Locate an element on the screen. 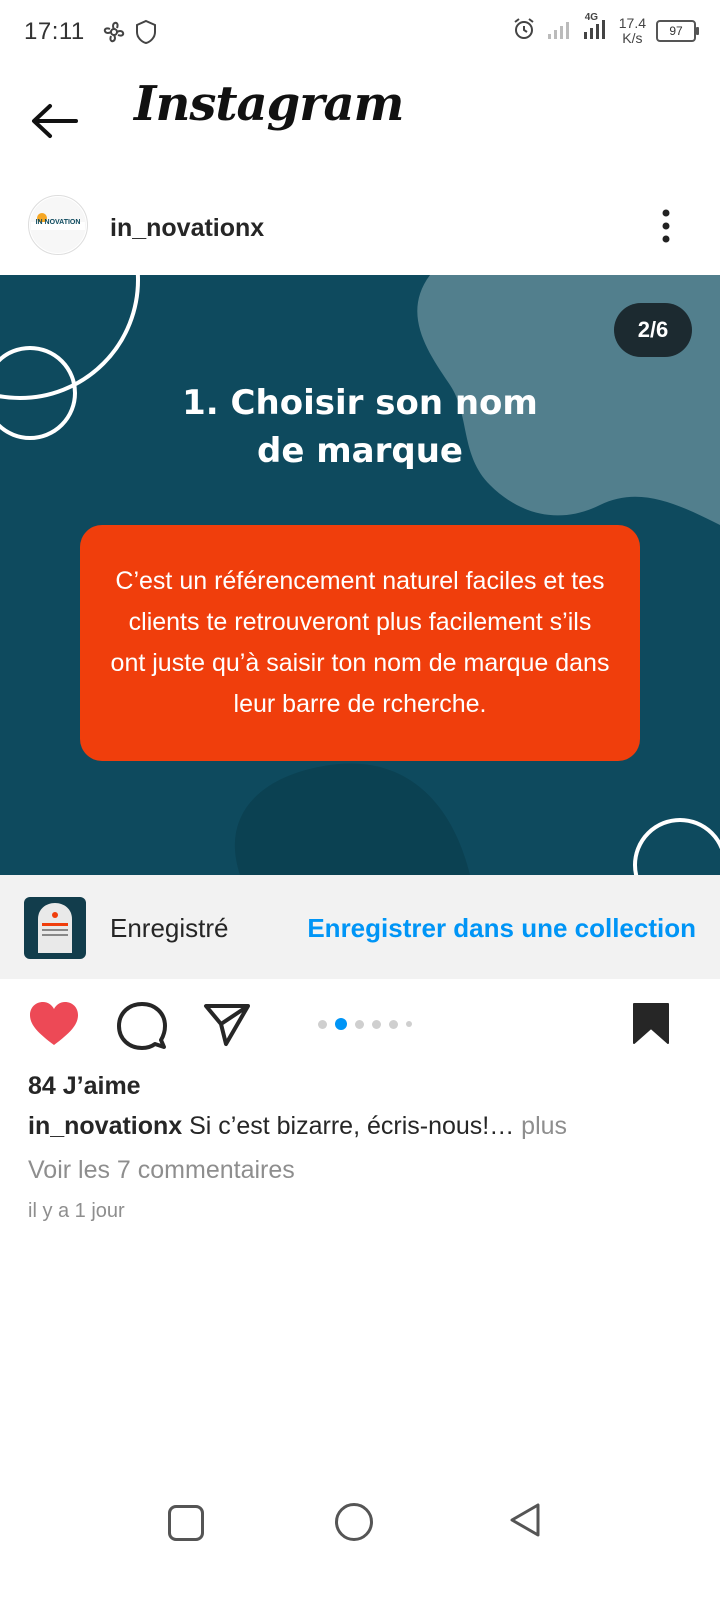 Image resolution: width=720 pixels, height=1600 pixels. like-button is located at coordinates (54, 1026).